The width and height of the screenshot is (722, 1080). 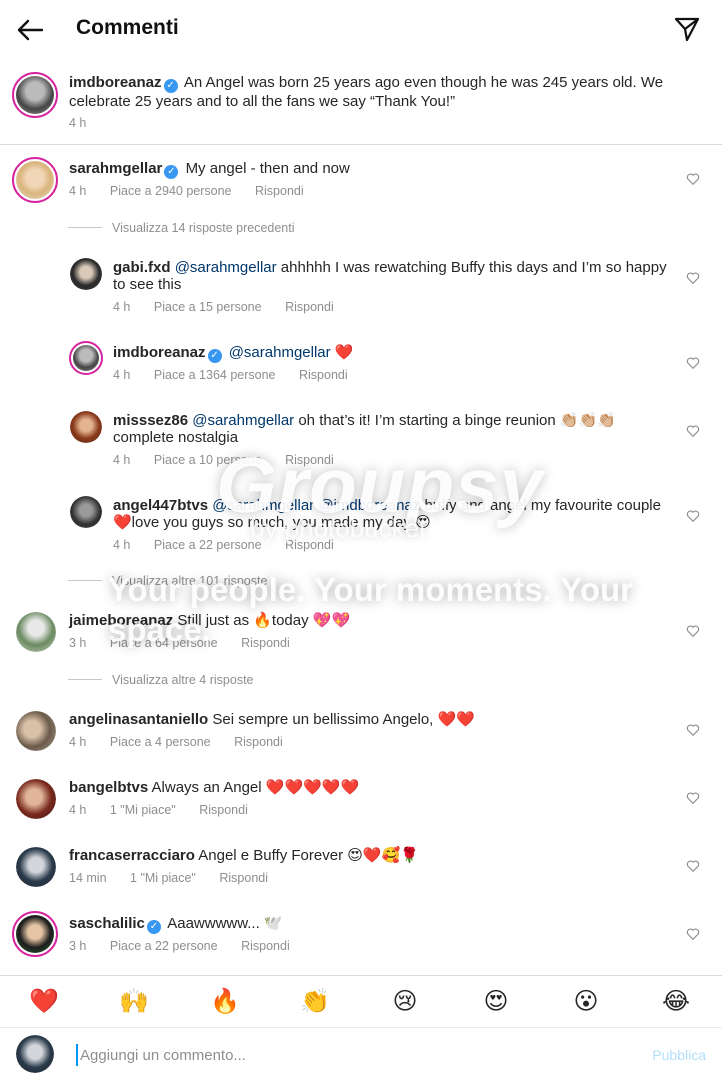 I want to click on caption-username: imdboreanaz, so click(x=115, y=82).